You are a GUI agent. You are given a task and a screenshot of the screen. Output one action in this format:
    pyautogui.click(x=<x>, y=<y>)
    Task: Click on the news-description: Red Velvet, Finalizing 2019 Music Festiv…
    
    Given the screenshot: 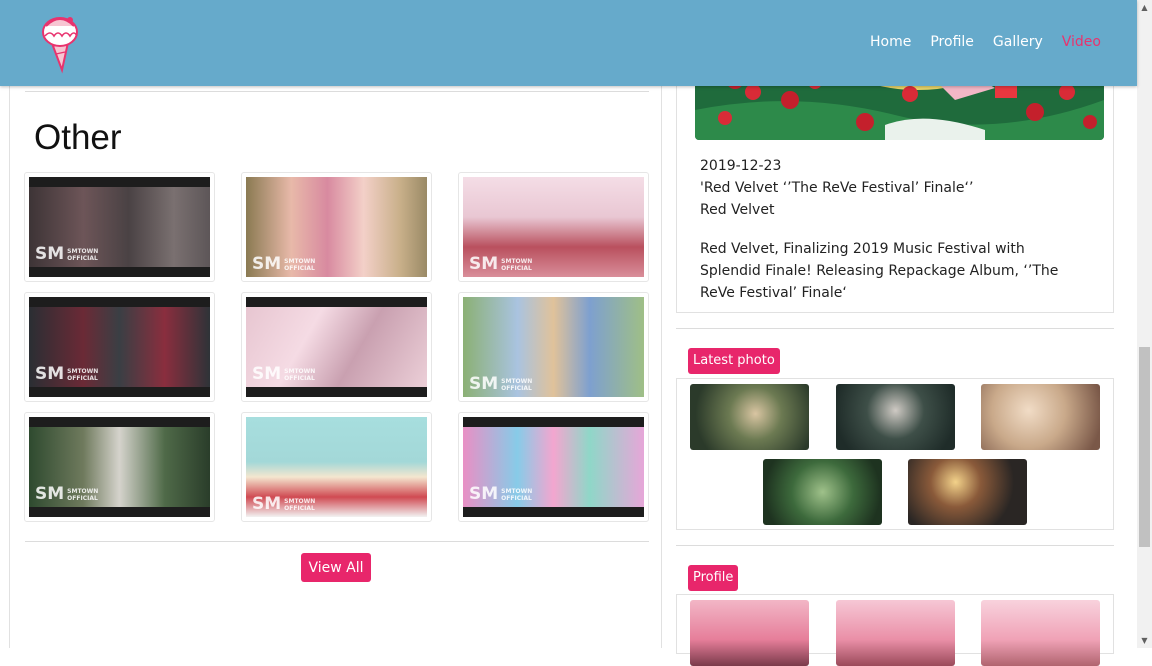 What is the action you would take?
    pyautogui.click(x=879, y=271)
    